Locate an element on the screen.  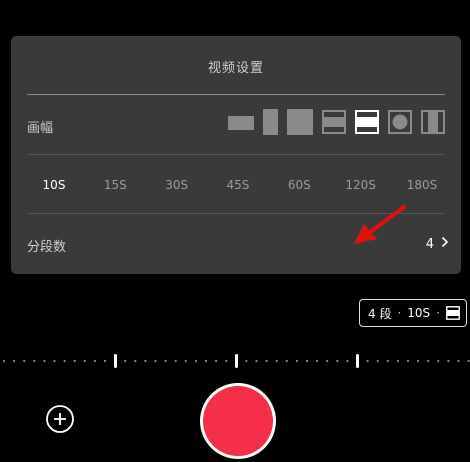
frame-divider is located at coordinates (236, 154).